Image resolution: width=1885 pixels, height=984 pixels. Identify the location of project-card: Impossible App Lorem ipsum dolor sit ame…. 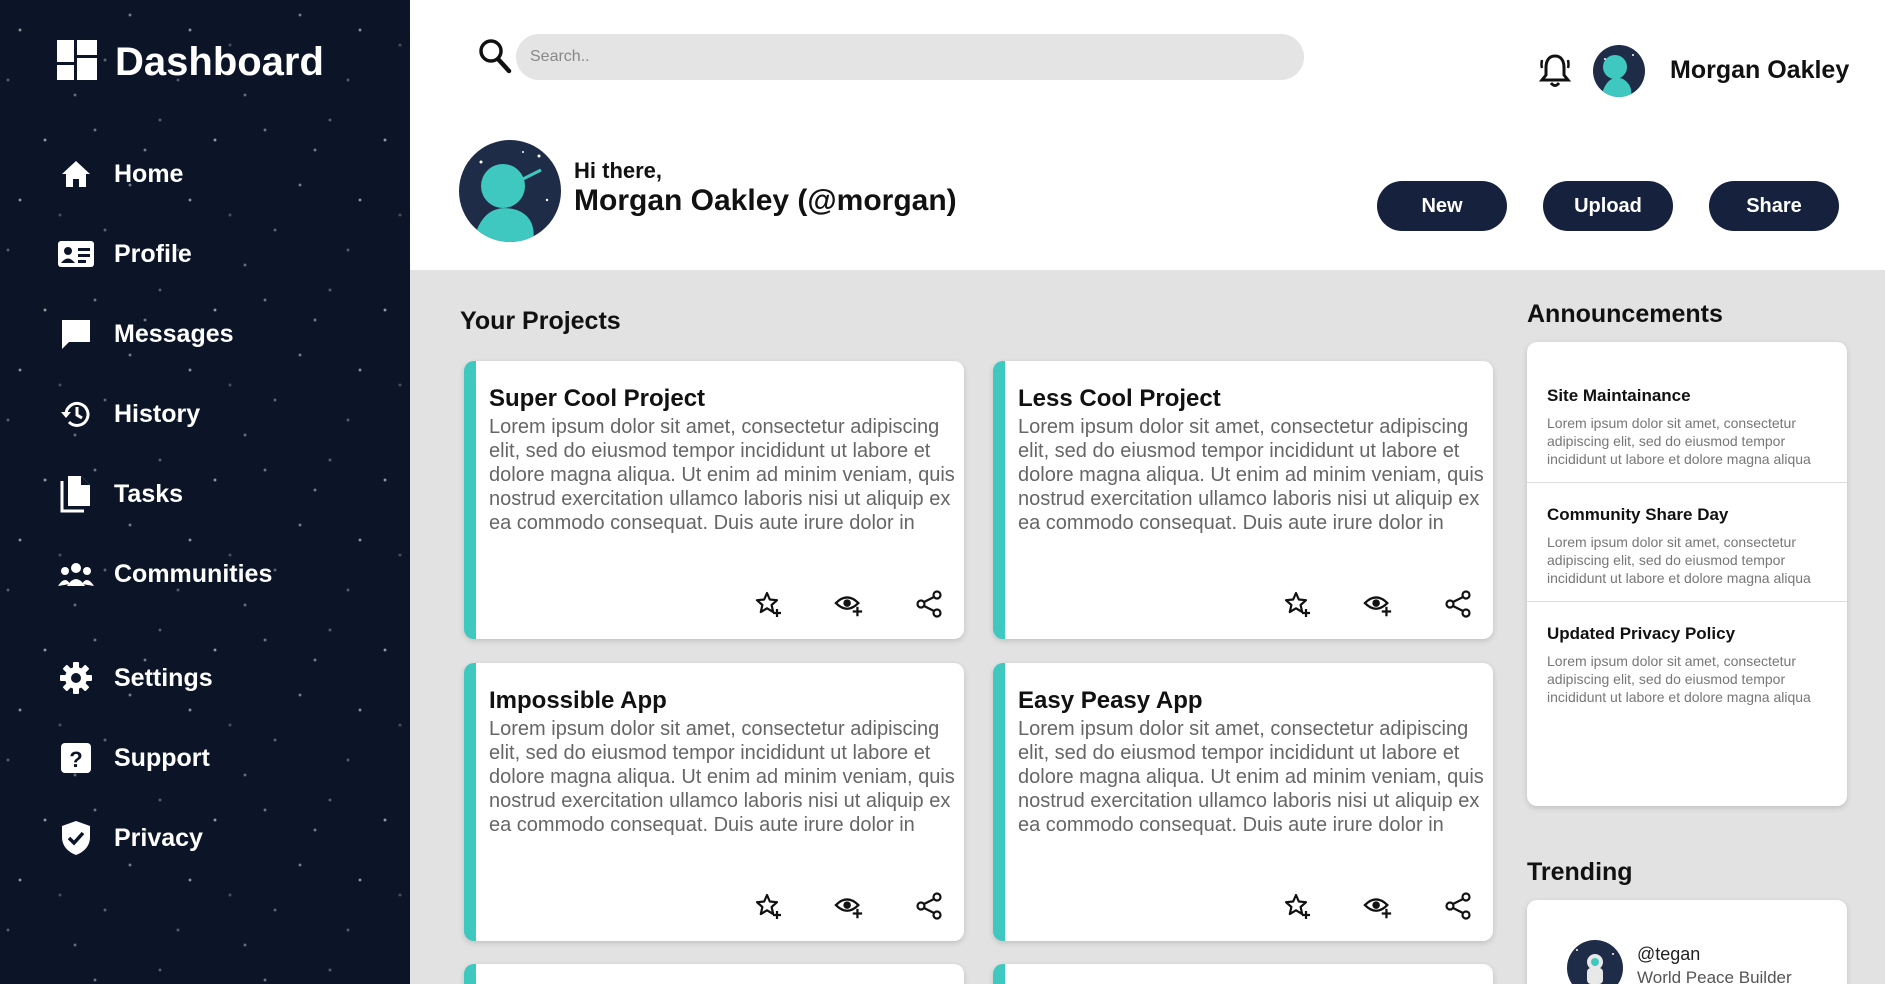
(714, 802).